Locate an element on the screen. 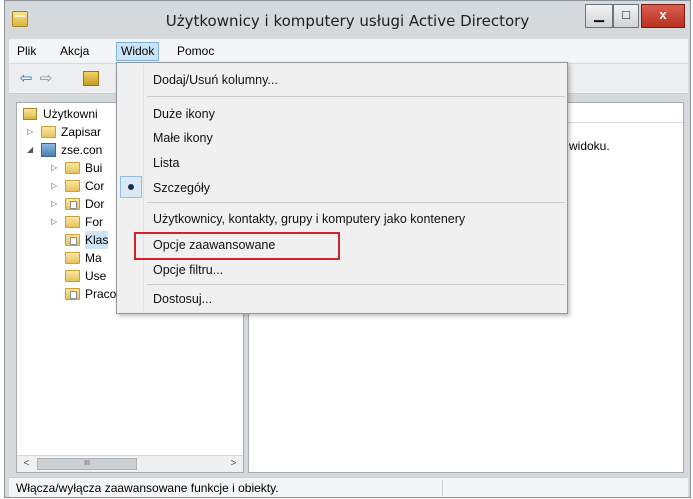 The width and height of the screenshot is (693, 499). scroll-left-icon: < is located at coordinates (26, 464).